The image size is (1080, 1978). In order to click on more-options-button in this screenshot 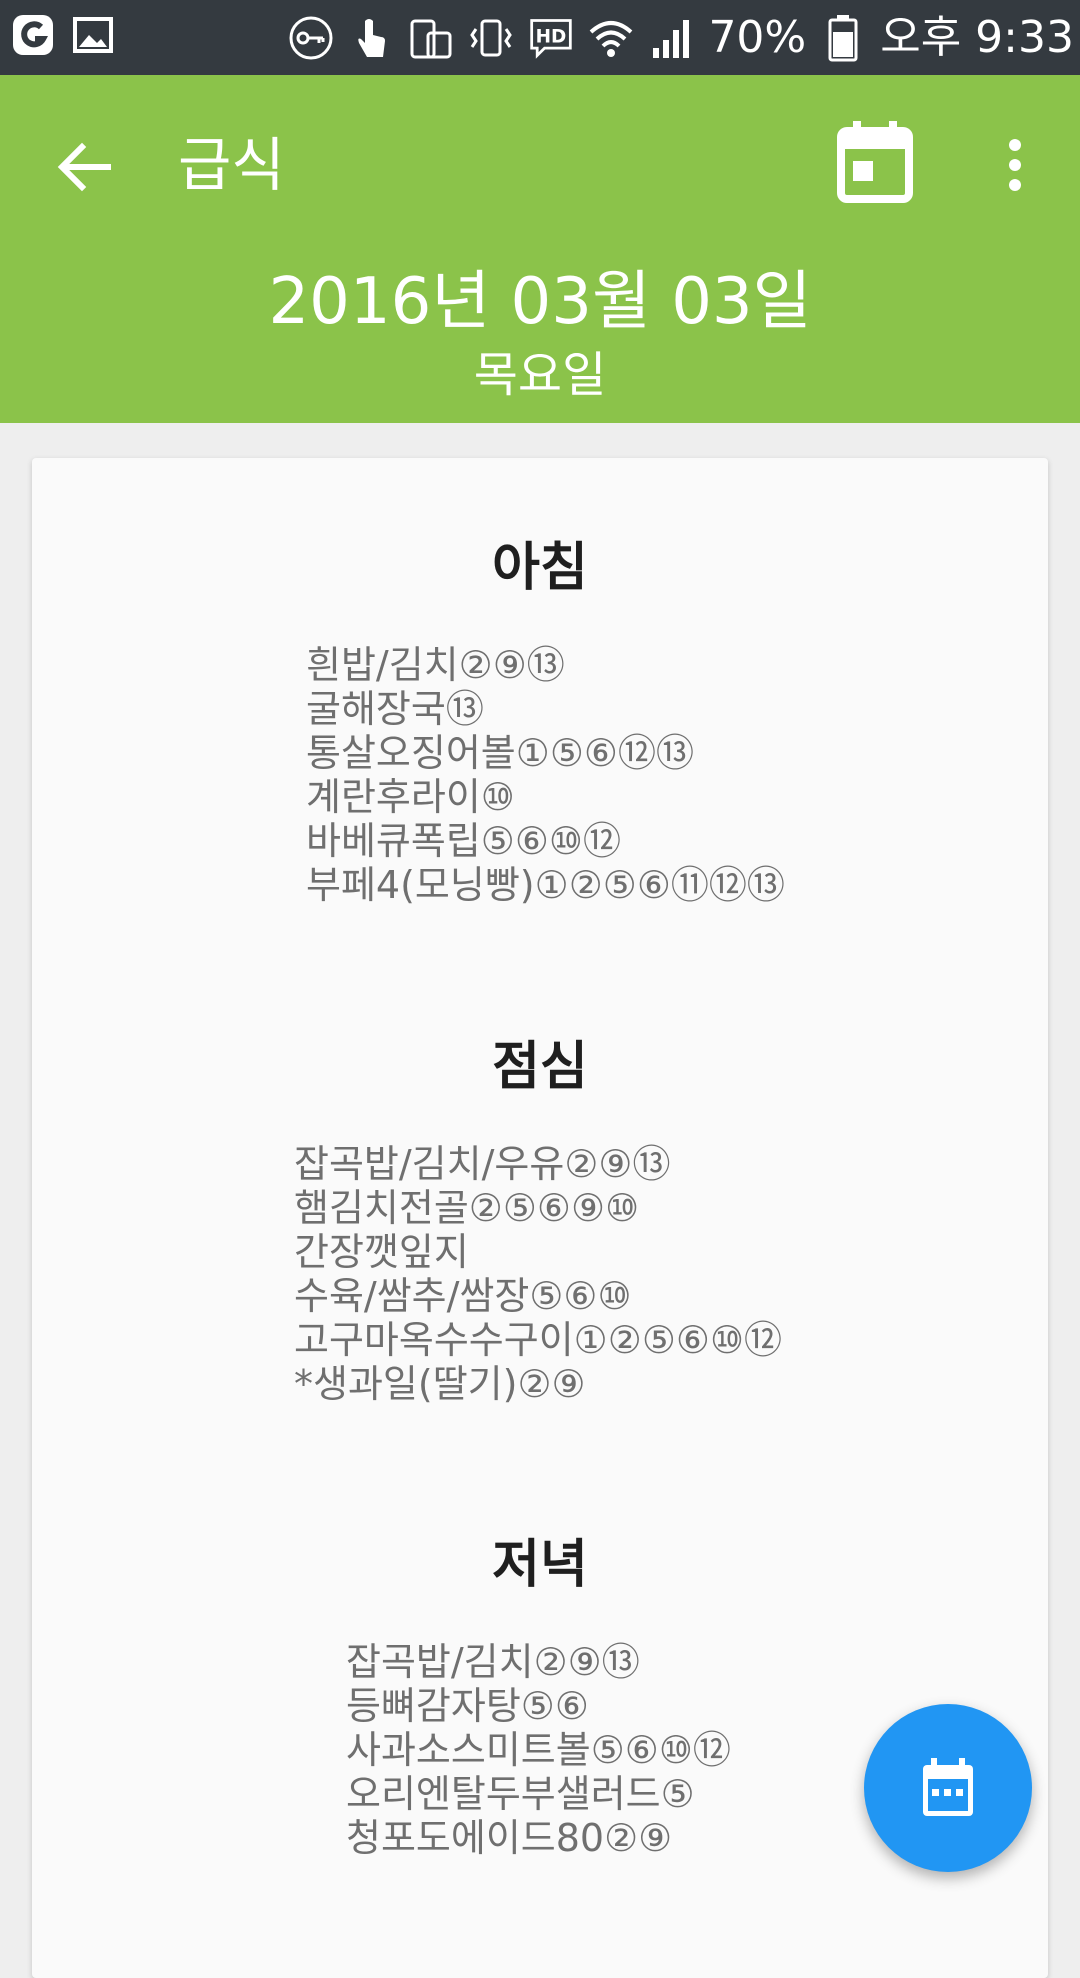, I will do `click(1015, 165)`.